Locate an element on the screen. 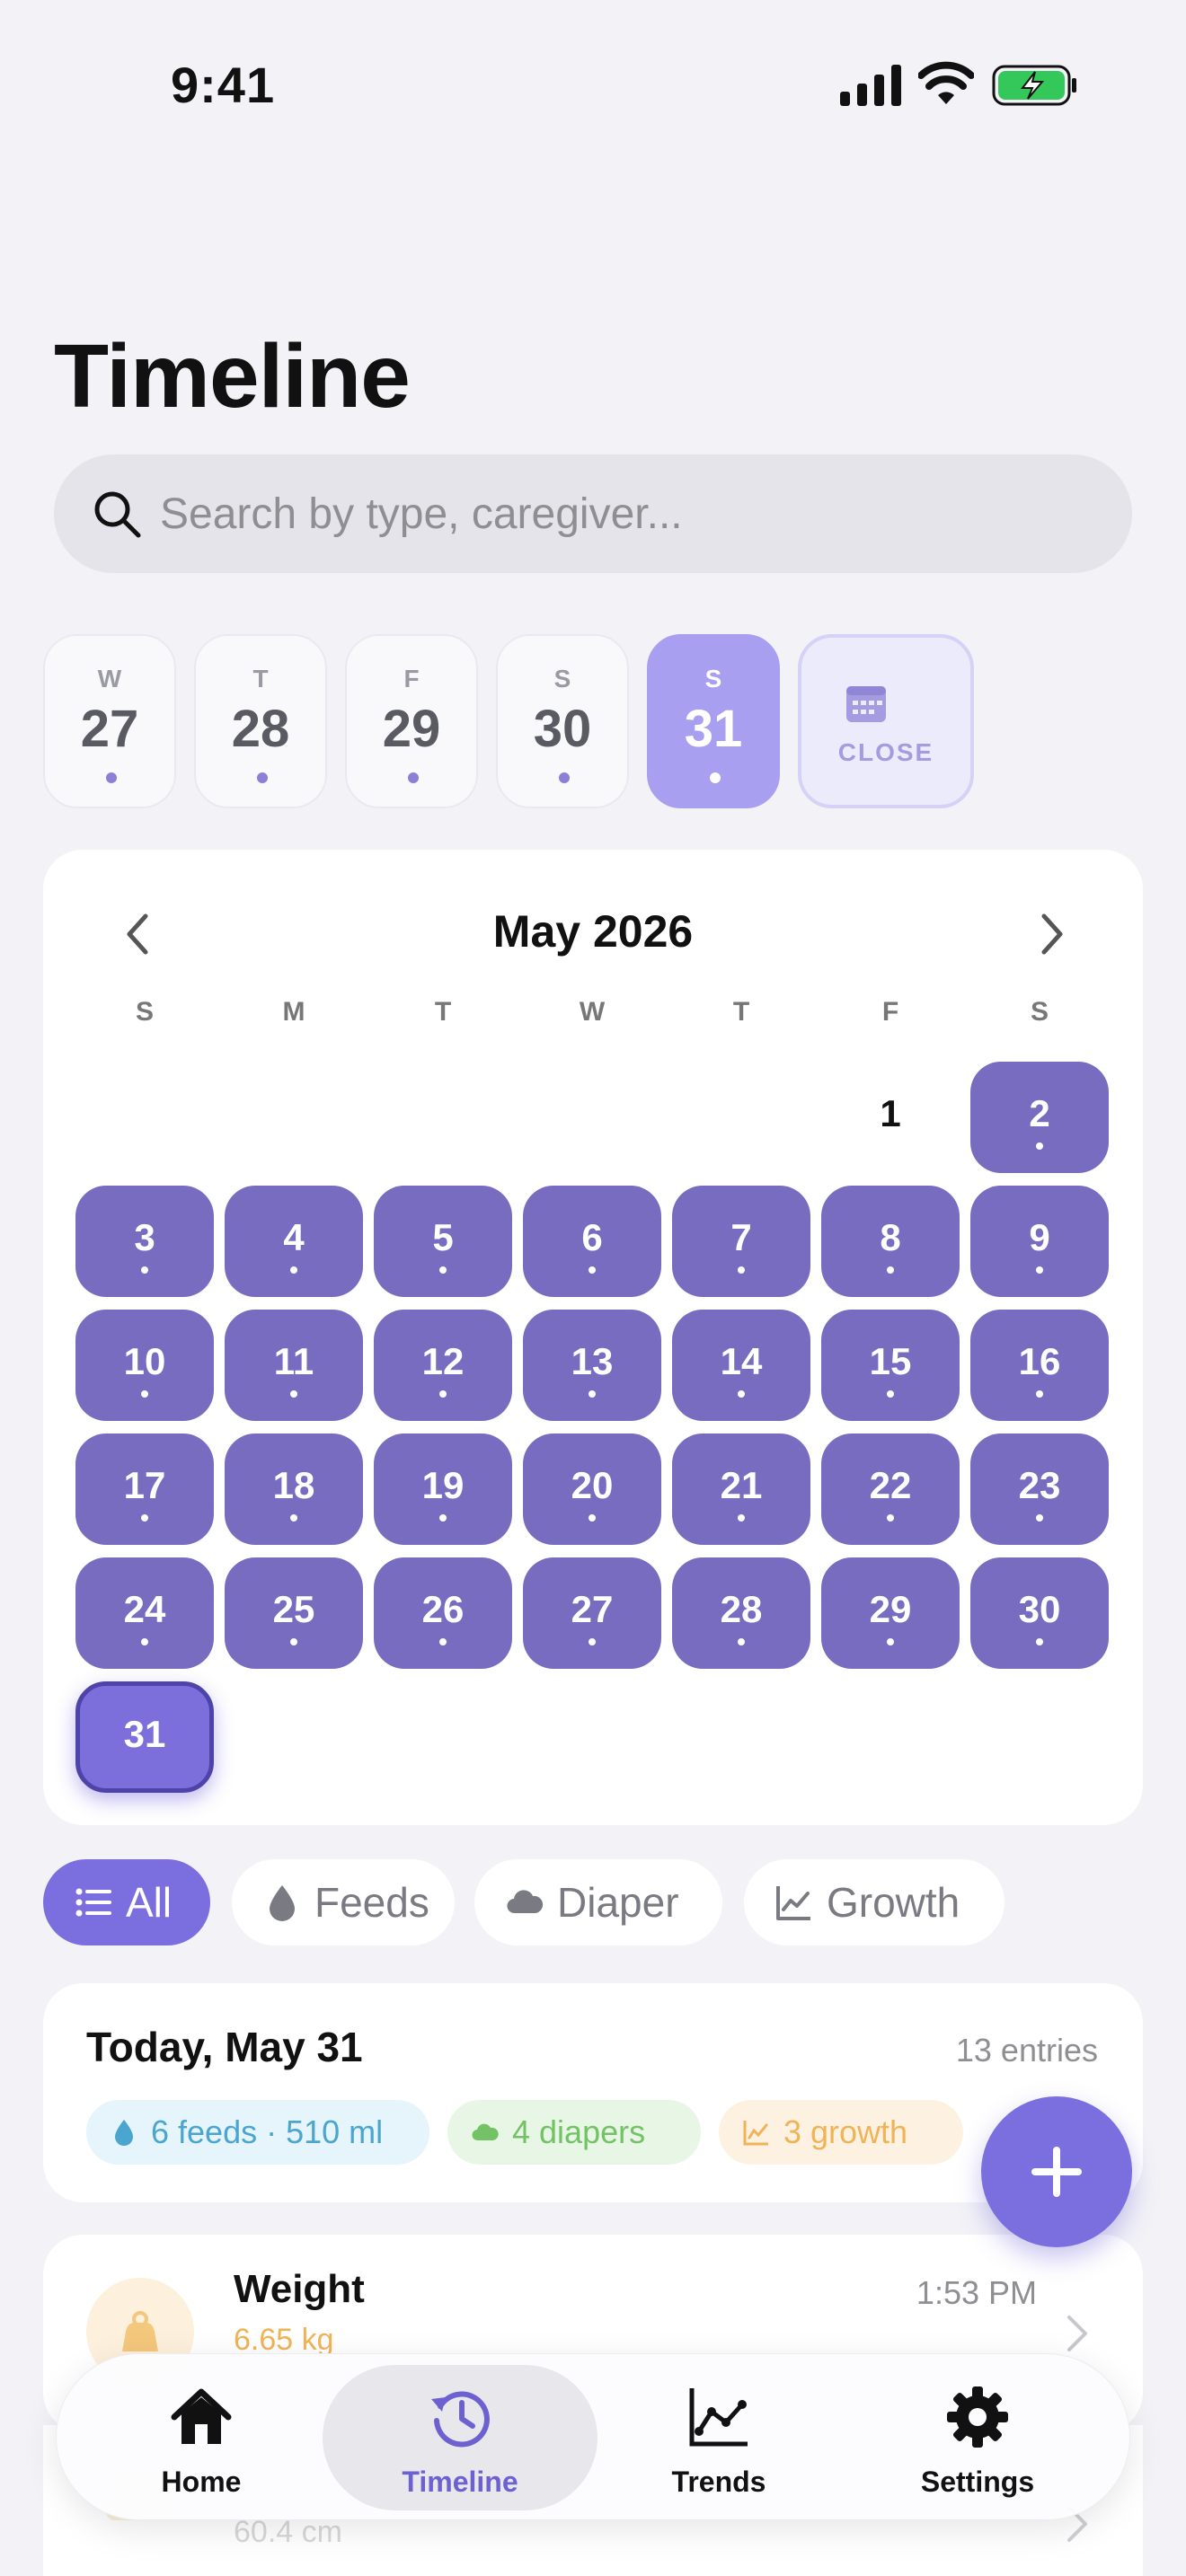 The image size is (1186, 2576). calendar-day-number: 29 is located at coordinates (890, 1609).